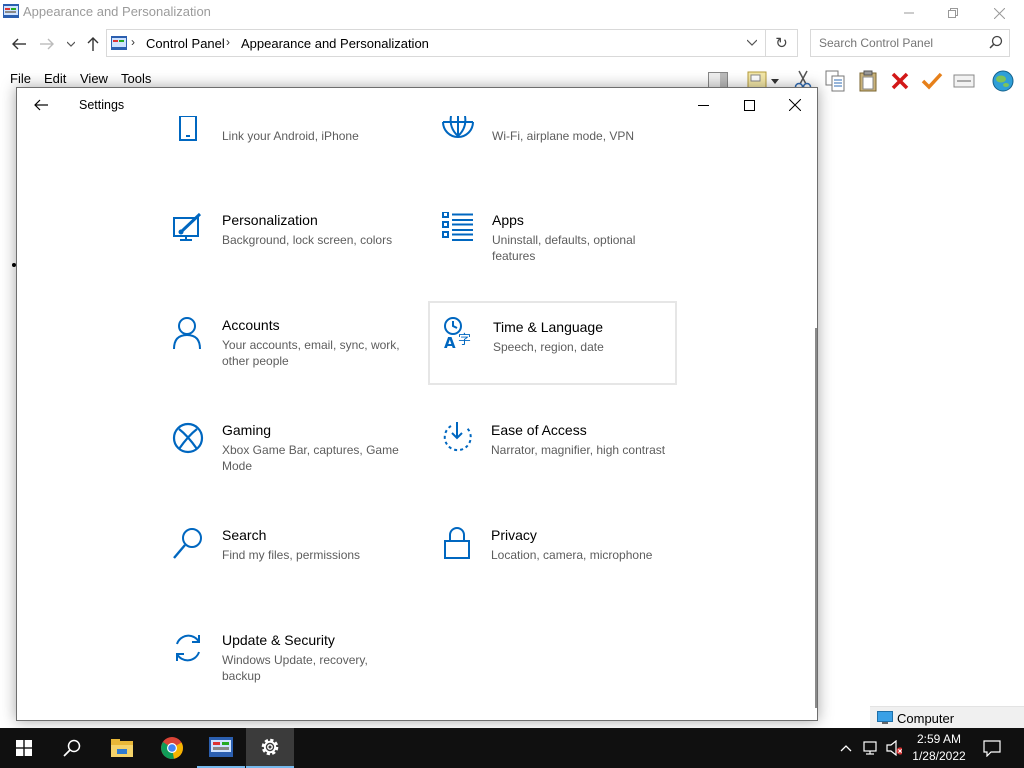 Image resolution: width=1024 pixels, height=768 pixels. I want to click on globe-network-icon, so click(458, 127).